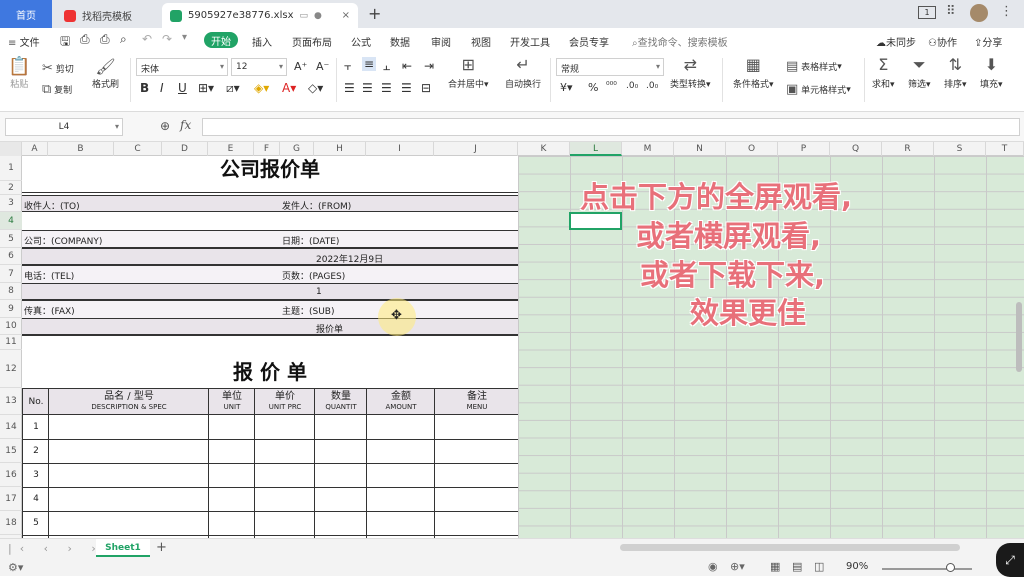 The image size is (1024, 577). What do you see at coordinates (476, 149) in the screenshot?
I see `col-header-j: J` at bounding box center [476, 149].